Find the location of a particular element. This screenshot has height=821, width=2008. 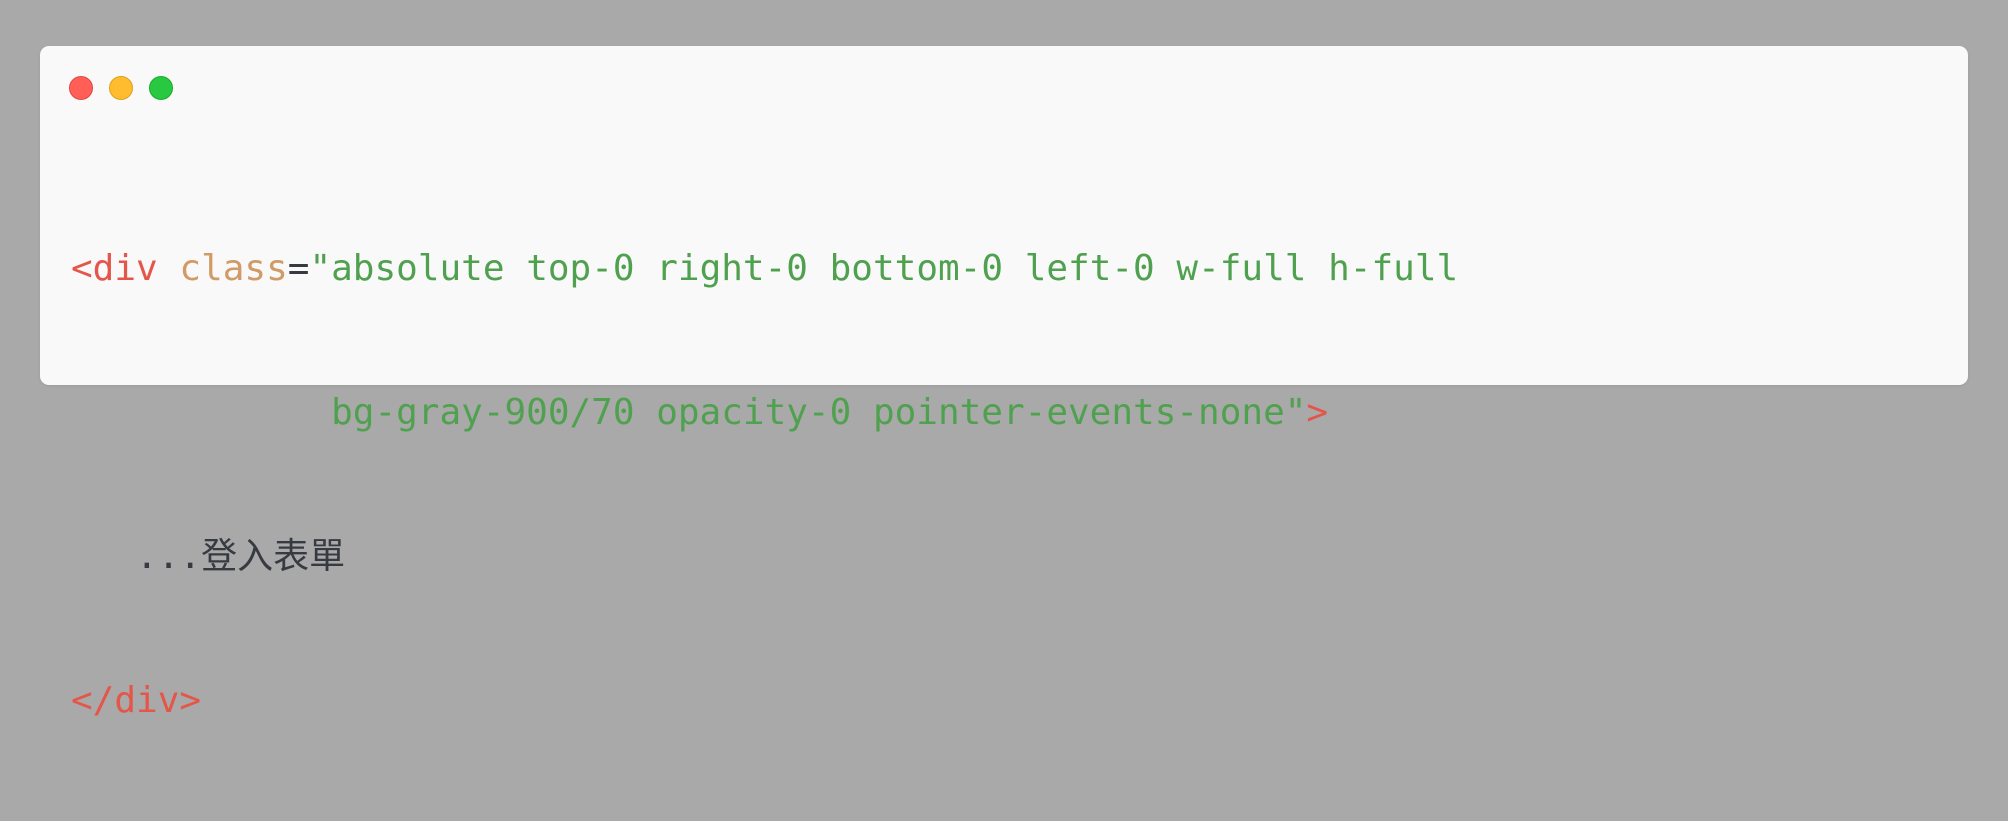

login-form-text: 登入表單 is located at coordinates (273, 556).